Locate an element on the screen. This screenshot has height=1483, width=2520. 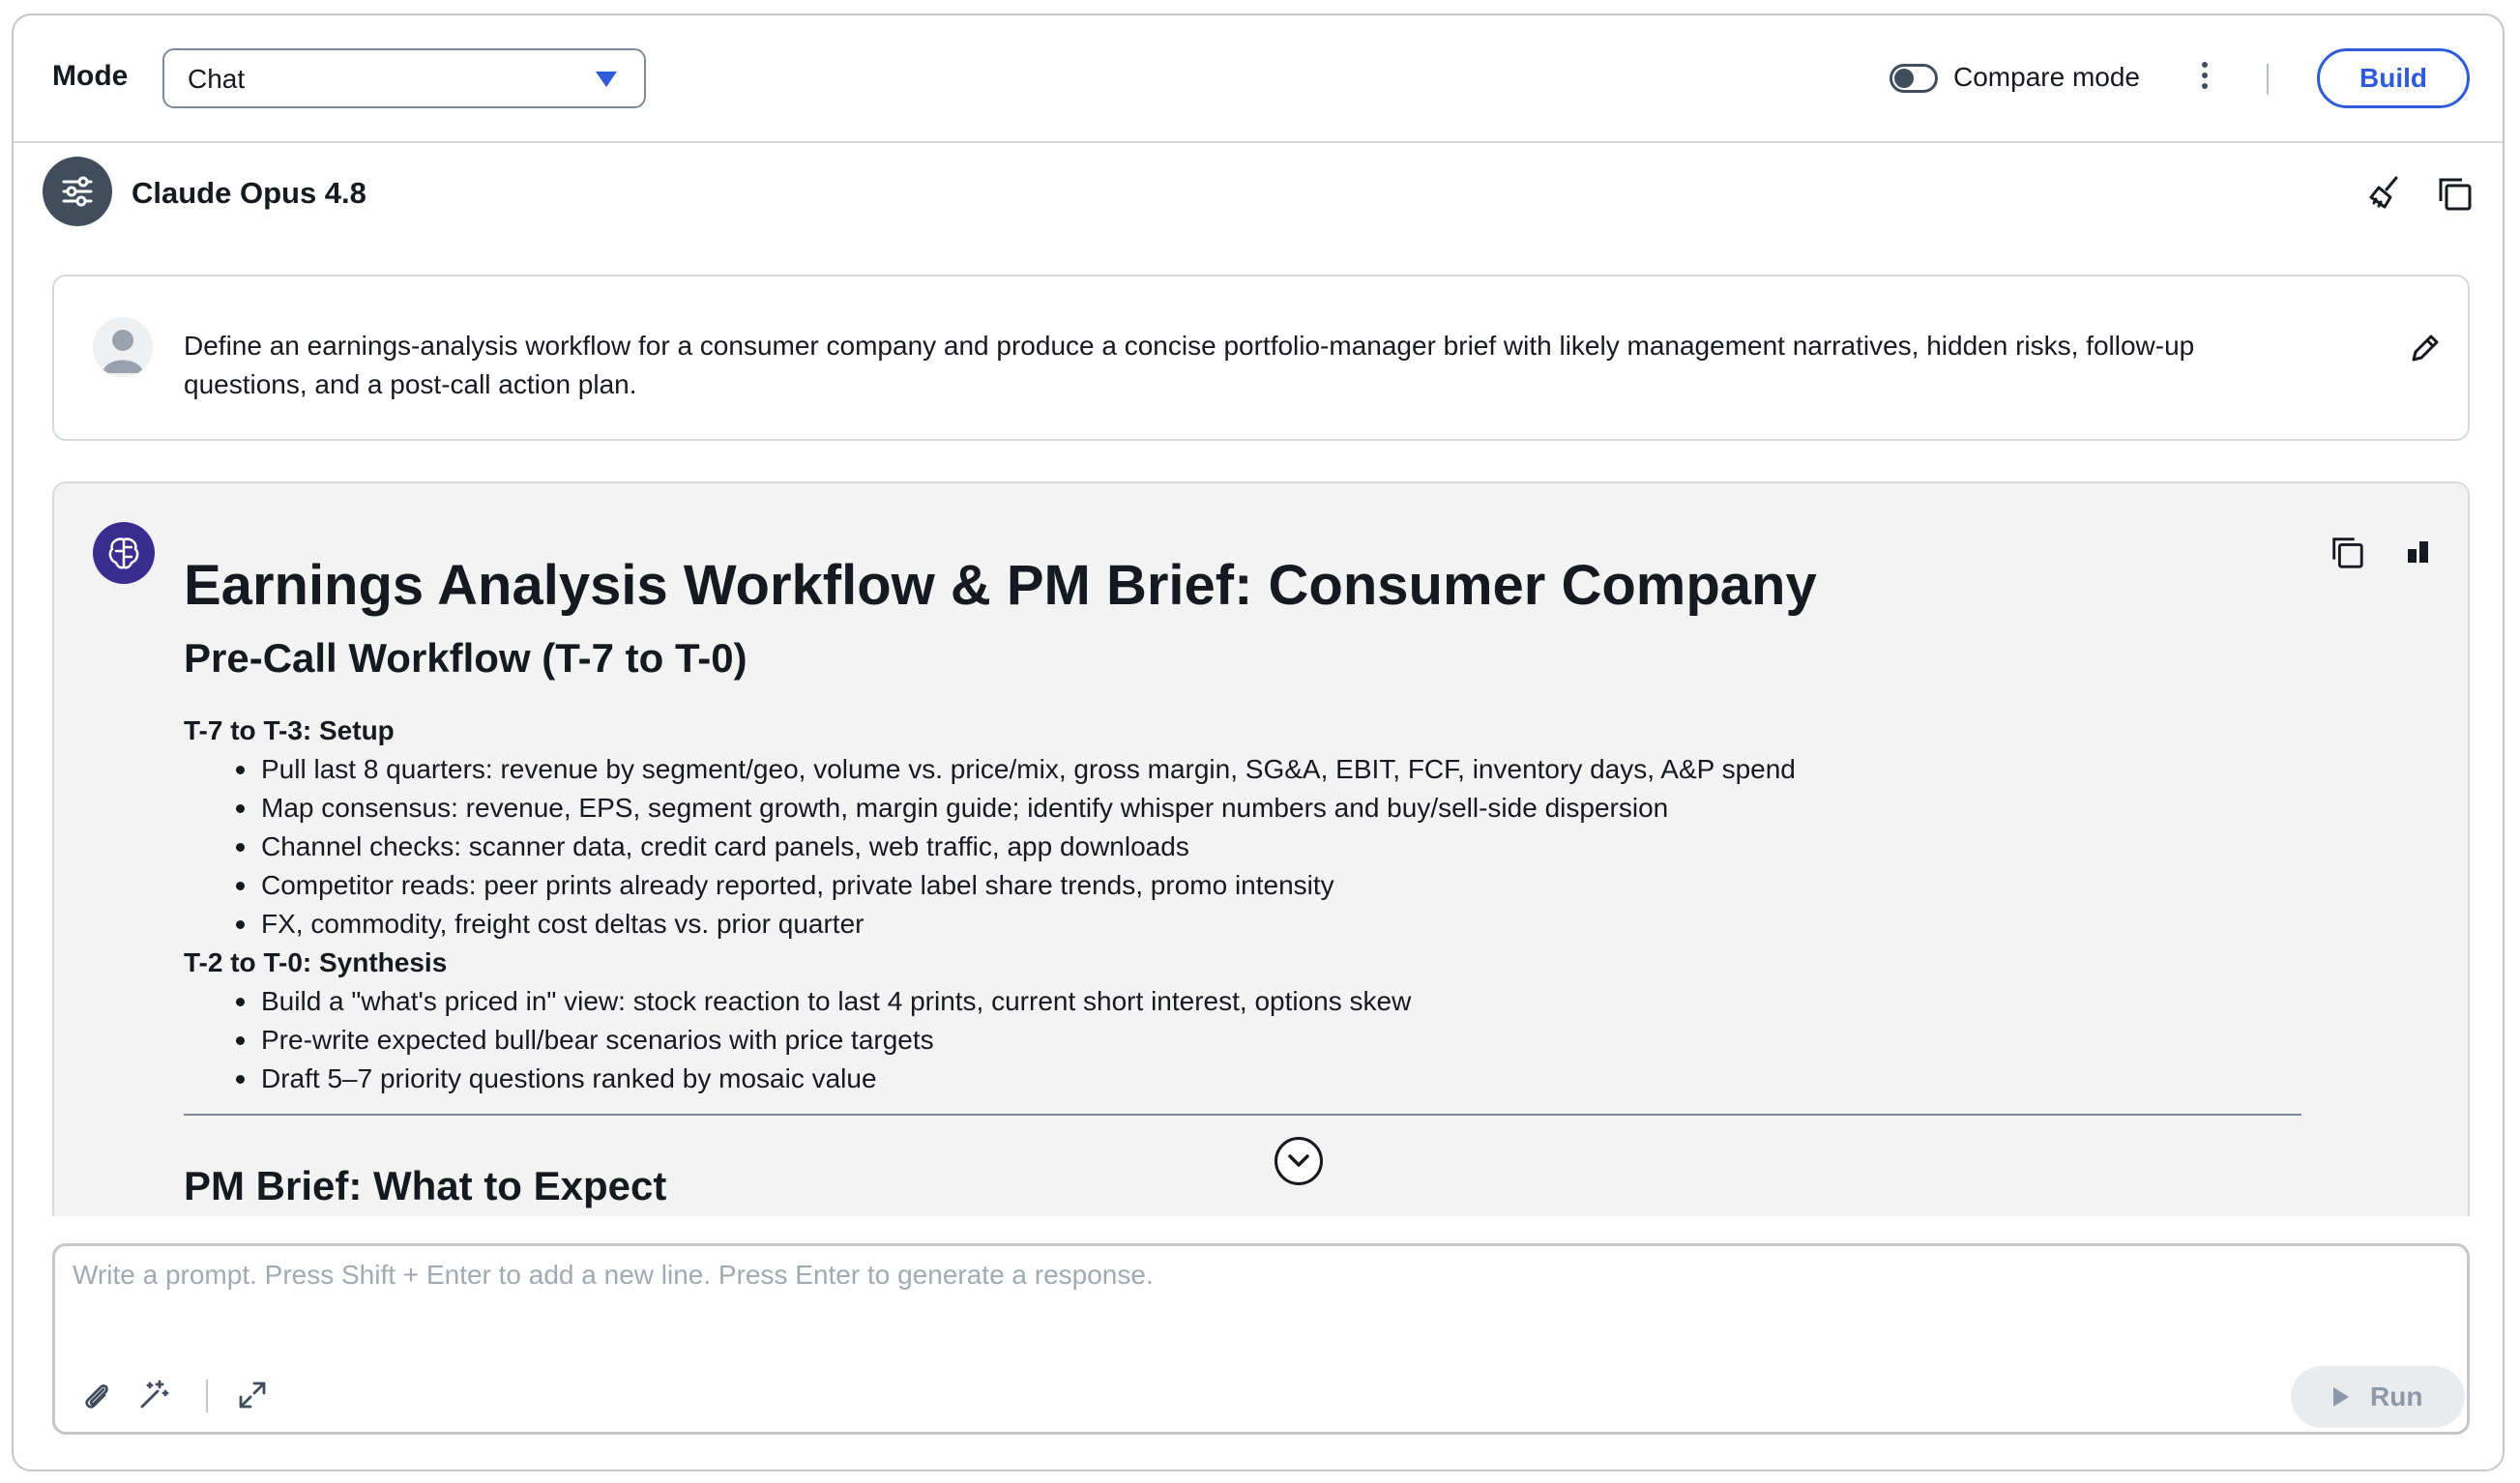
copy-icon is located at coordinates (2454, 196).